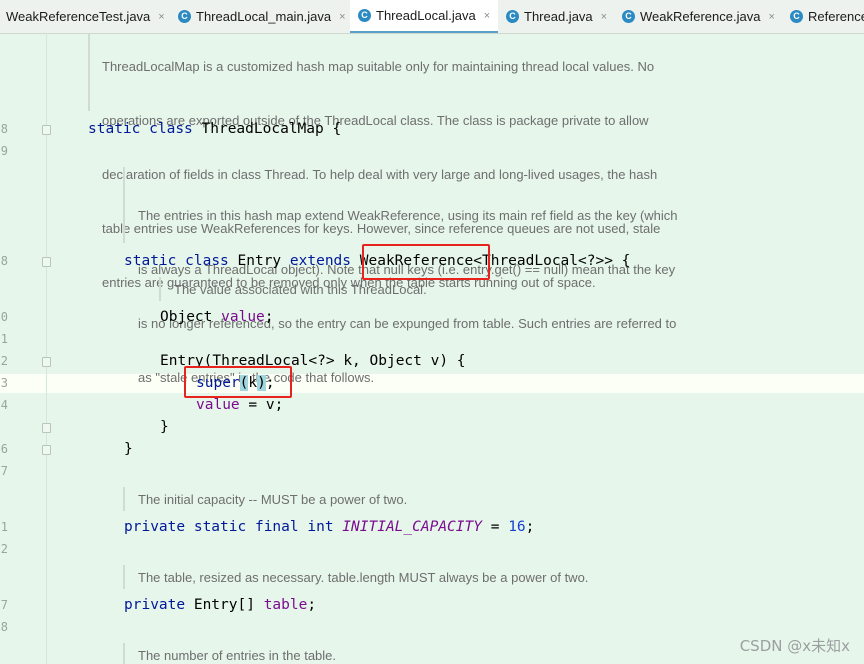 Image resolution: width=864 pixels, height=664 pixels. What do you see at coordinates (4, 405) in the screenshot?
I see `line-number: 4` at bounding box center [4, 405].